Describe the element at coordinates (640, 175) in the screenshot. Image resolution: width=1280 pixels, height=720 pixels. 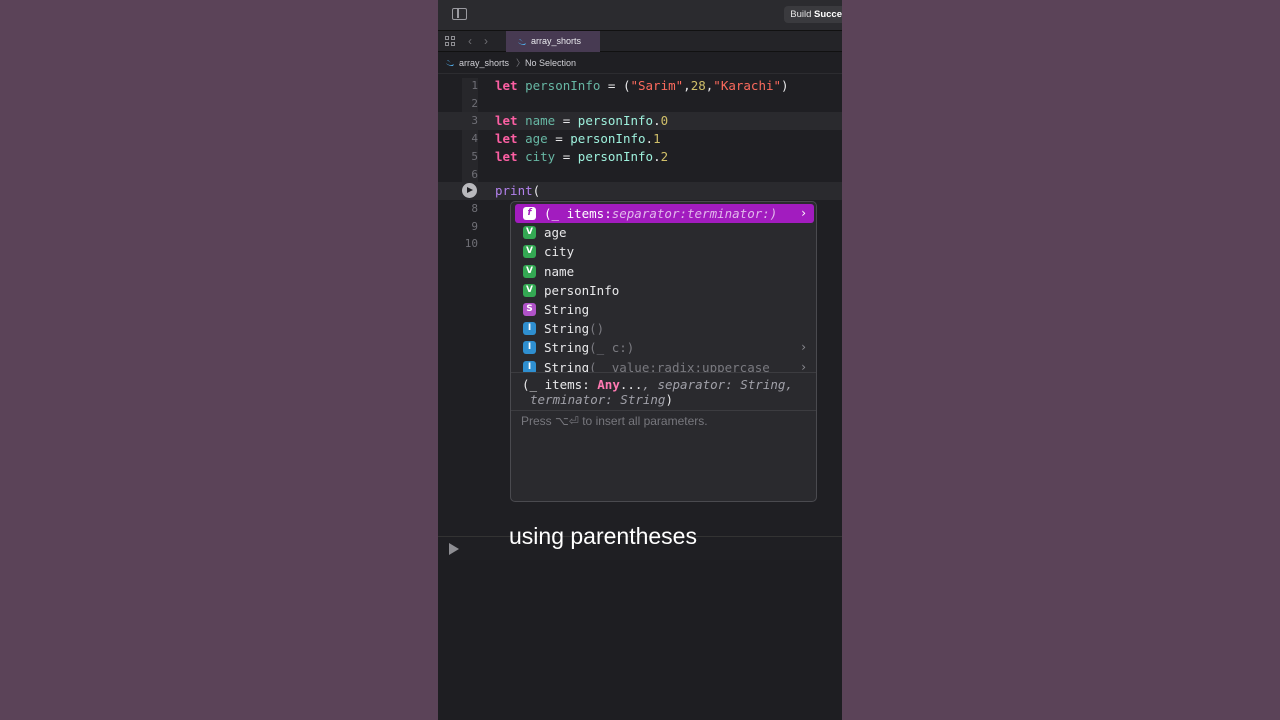
I see `code-line: 6` at that location.